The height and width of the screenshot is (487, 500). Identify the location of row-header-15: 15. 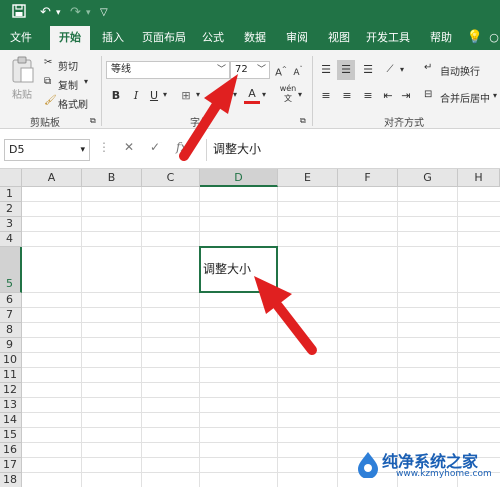
(11, 435).